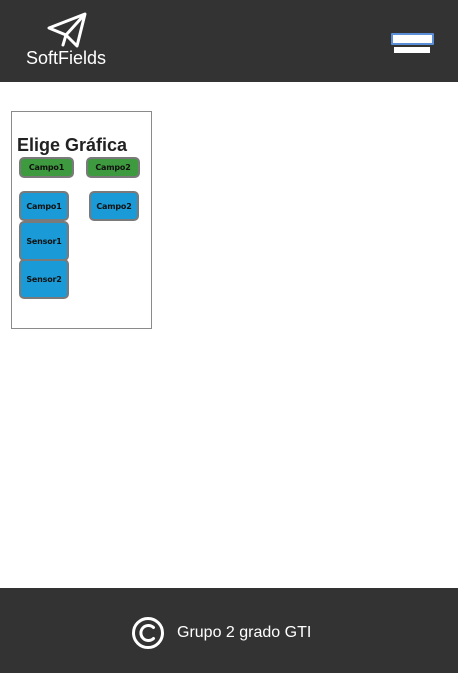 The width and height of the screenshot is (458, 673). What do you see at coordinates (244, 632) in the screenshot?
I see `footer-text: Grupo 2 grado GTI` at bounding box center [244, 632].